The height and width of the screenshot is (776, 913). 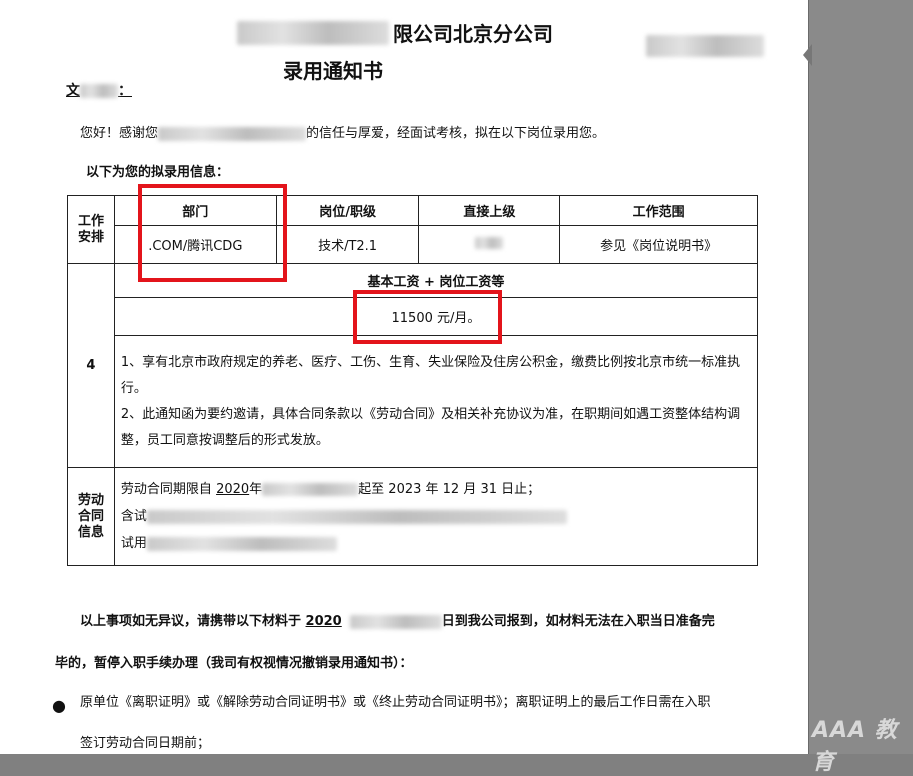 I want to click on value-supervisor, so click(x=489, y=244).